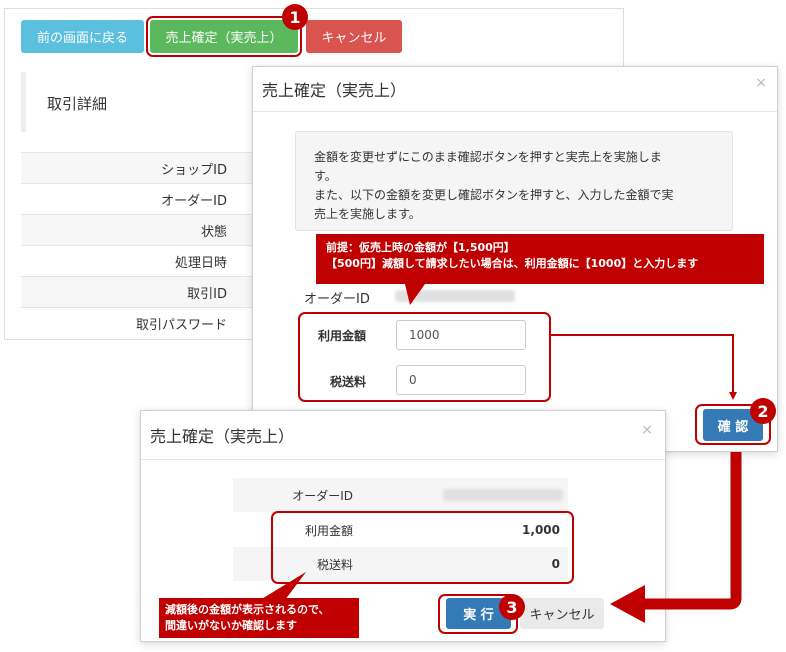  Describe the element at coordinates (763, 411) in the screenshot. I see `step-badge-2: 2` at that location.